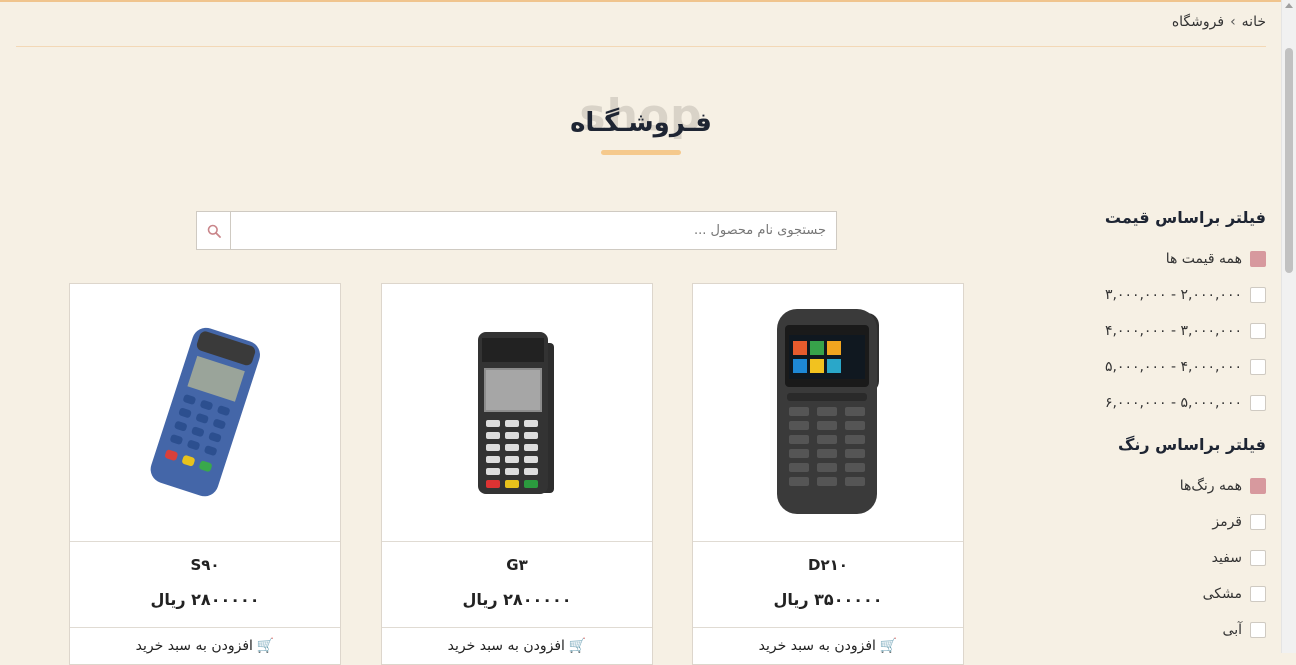 The height and width of the screenshot is (665, 1296). I want to click on title-underline, so click(641, 152).